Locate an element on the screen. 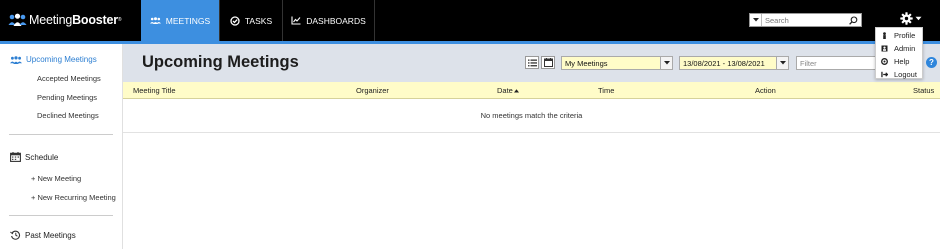  person-icon is located at coordinates (884, 35).